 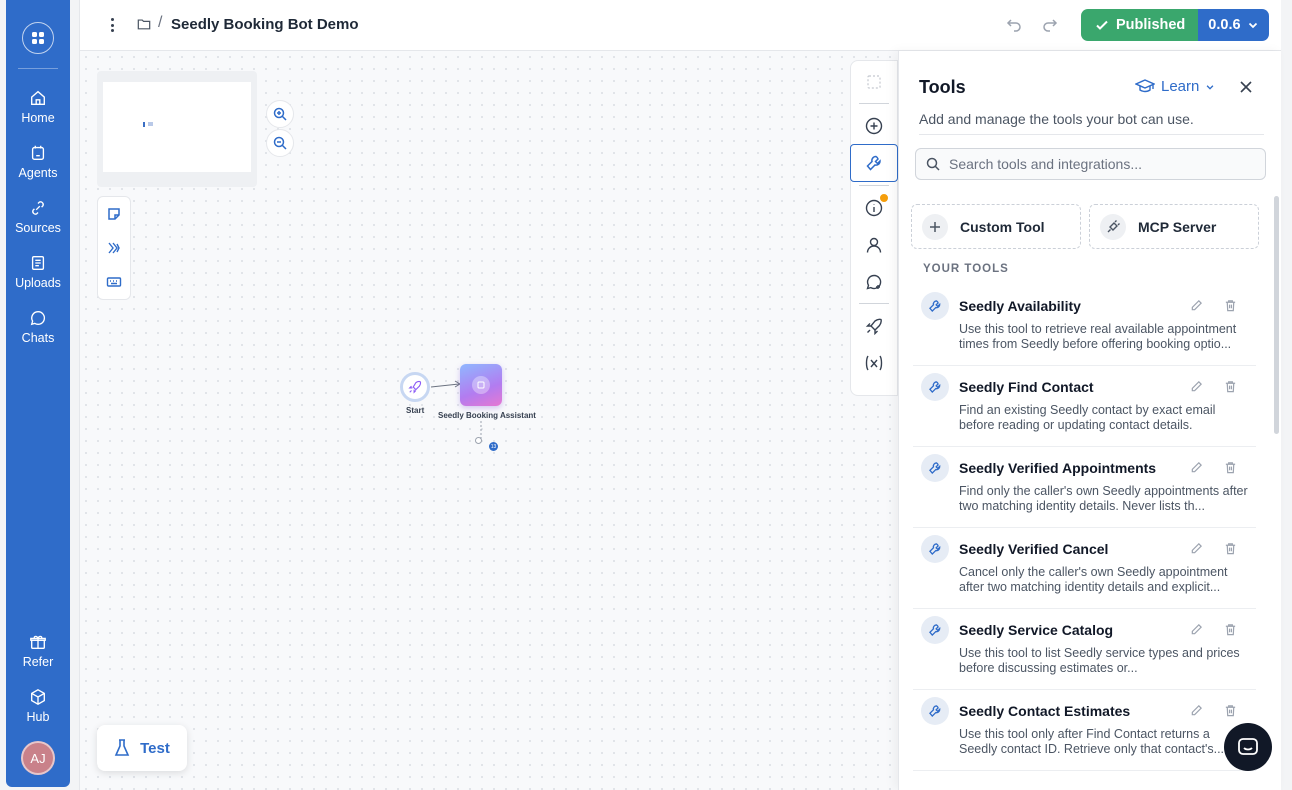 I want to click on close-icon, so click(x=1246, y=87).